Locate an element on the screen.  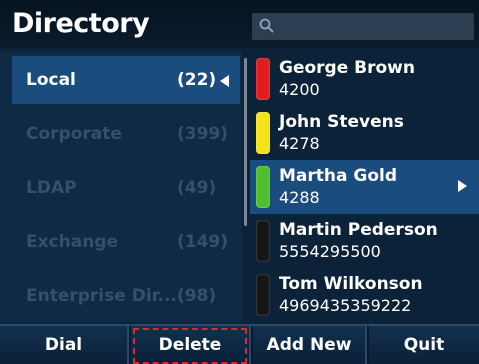
page-title: Directory is located at coordinates (81, 23).